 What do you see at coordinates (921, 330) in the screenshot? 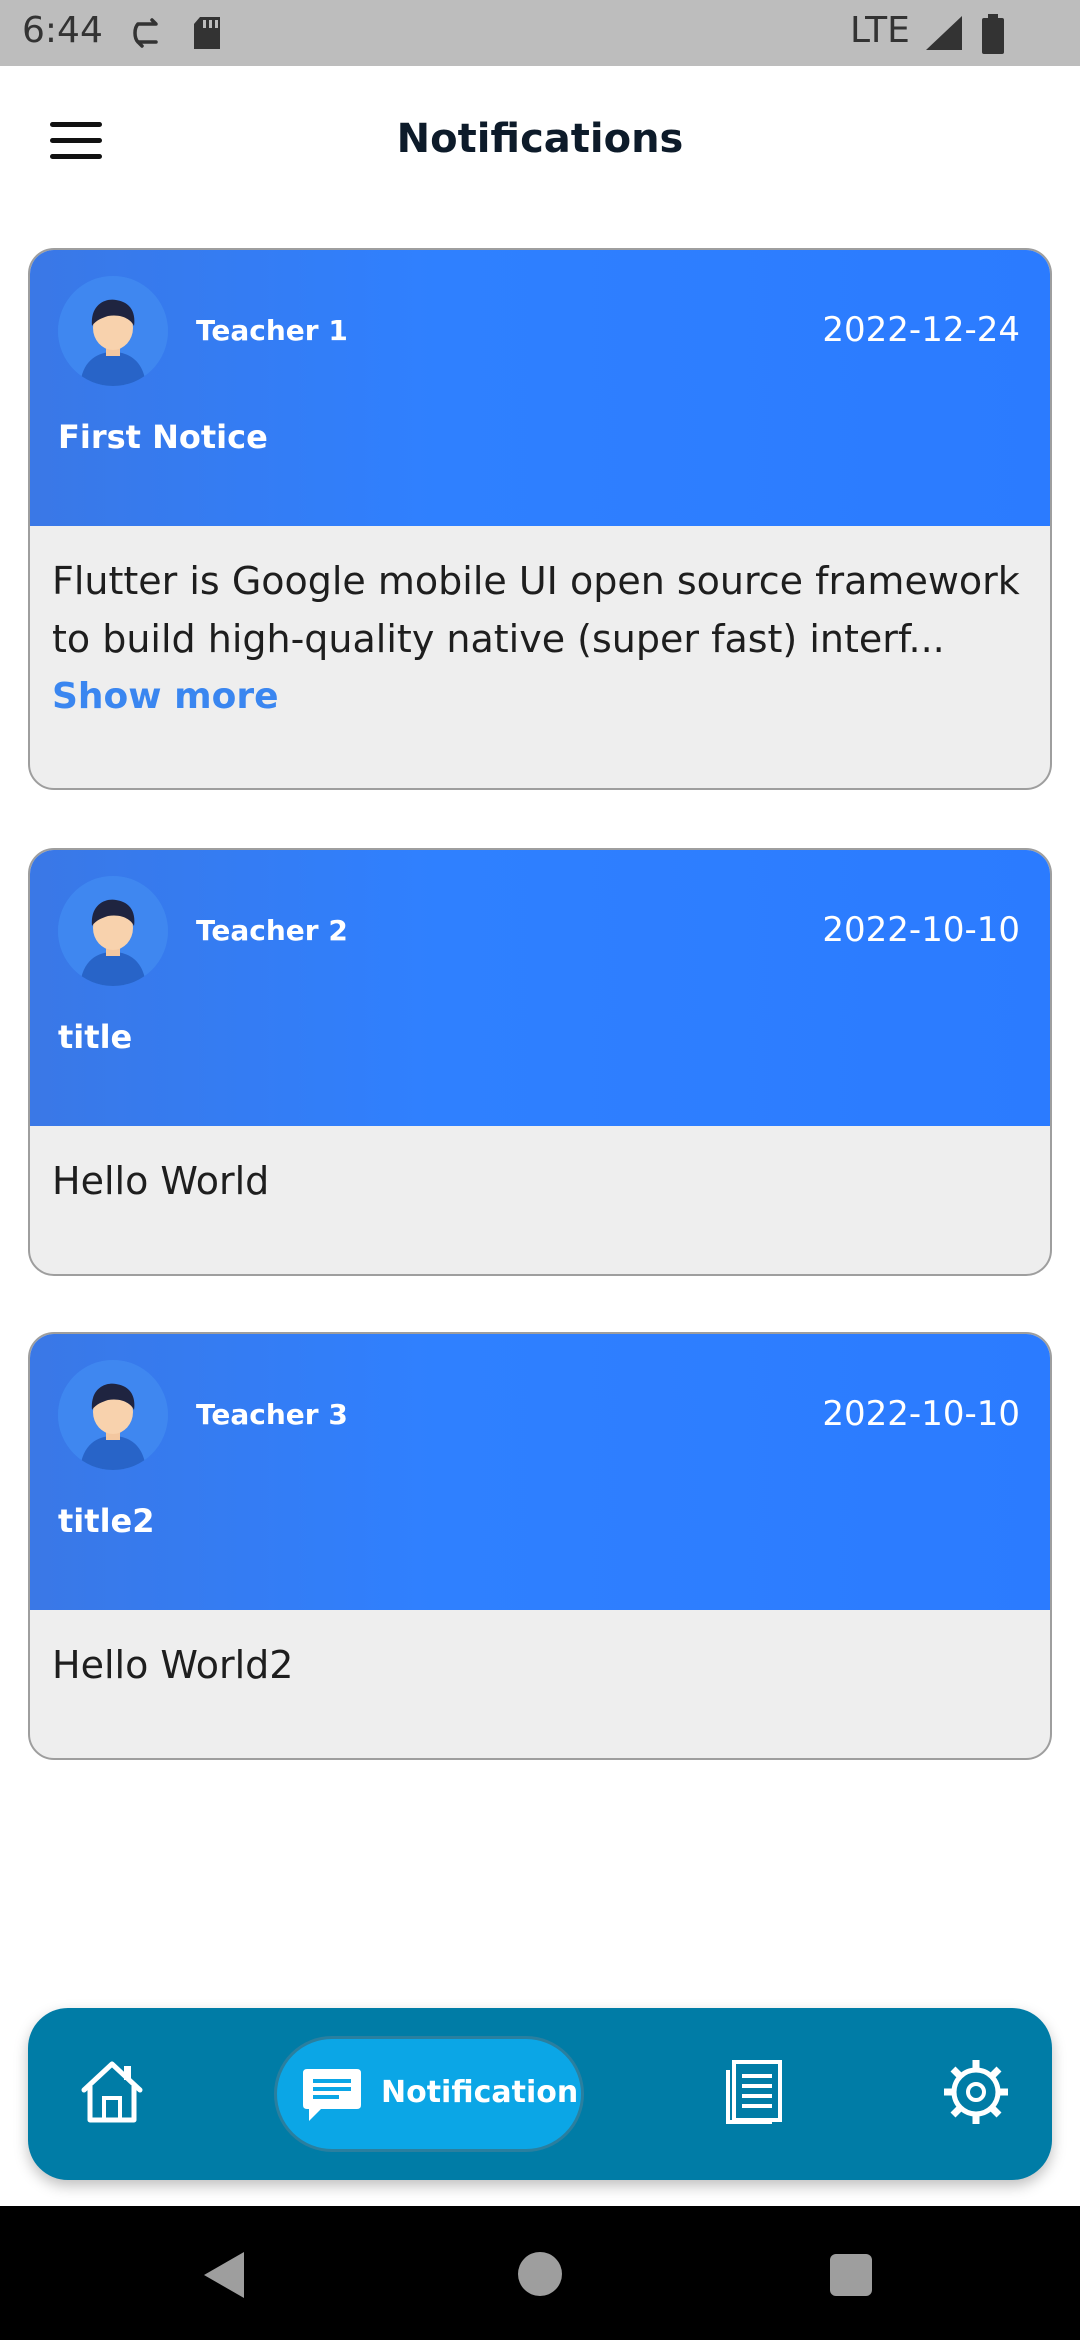
I see `notification-date: 2022-12-24` at bounding box center [921, 330].